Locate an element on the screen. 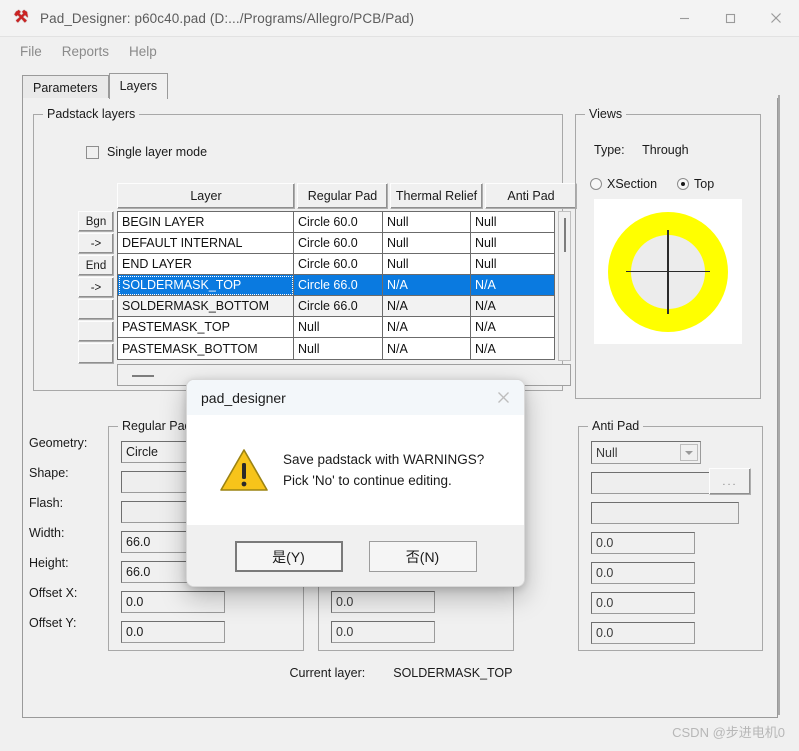 This screenshot has width=799, height=751. table-row: SOLDERMASK_BOTTOM Circle 66.0 N/A N/A is located at coordinates (336, 306).